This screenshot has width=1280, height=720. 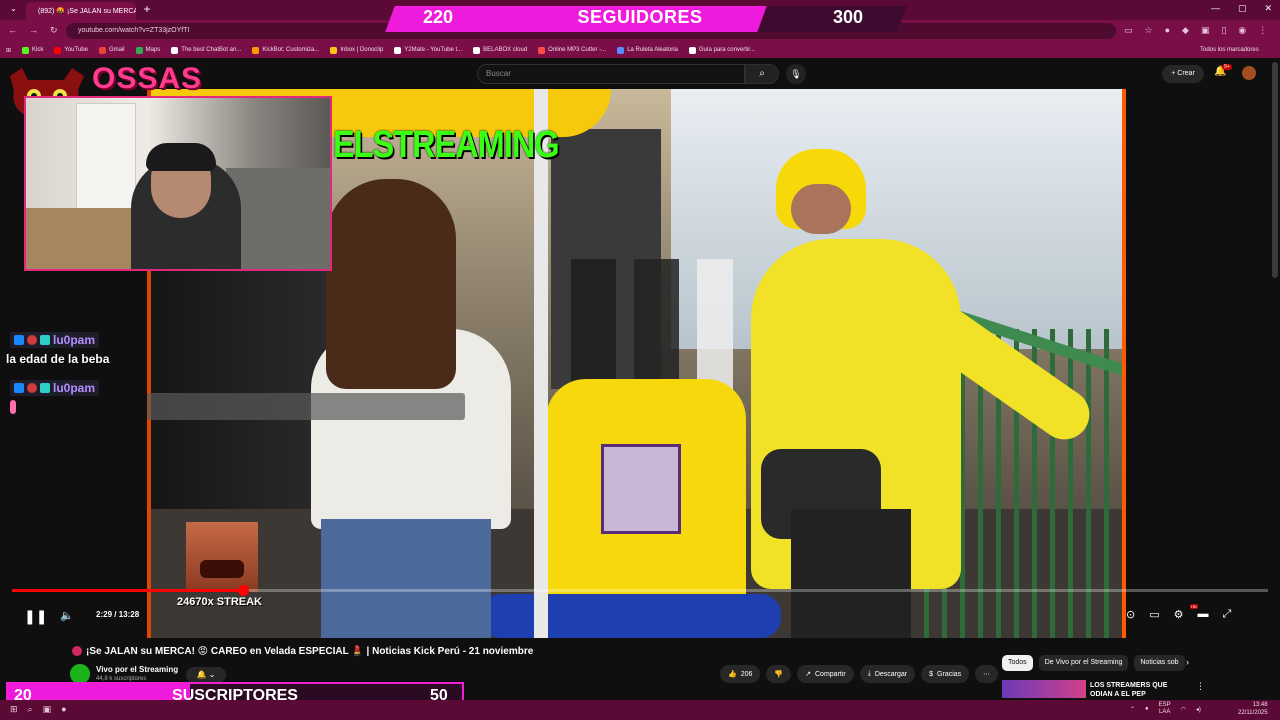 I want to click on window-controls: — ▢ ✕, so click(x=1241, y=8).